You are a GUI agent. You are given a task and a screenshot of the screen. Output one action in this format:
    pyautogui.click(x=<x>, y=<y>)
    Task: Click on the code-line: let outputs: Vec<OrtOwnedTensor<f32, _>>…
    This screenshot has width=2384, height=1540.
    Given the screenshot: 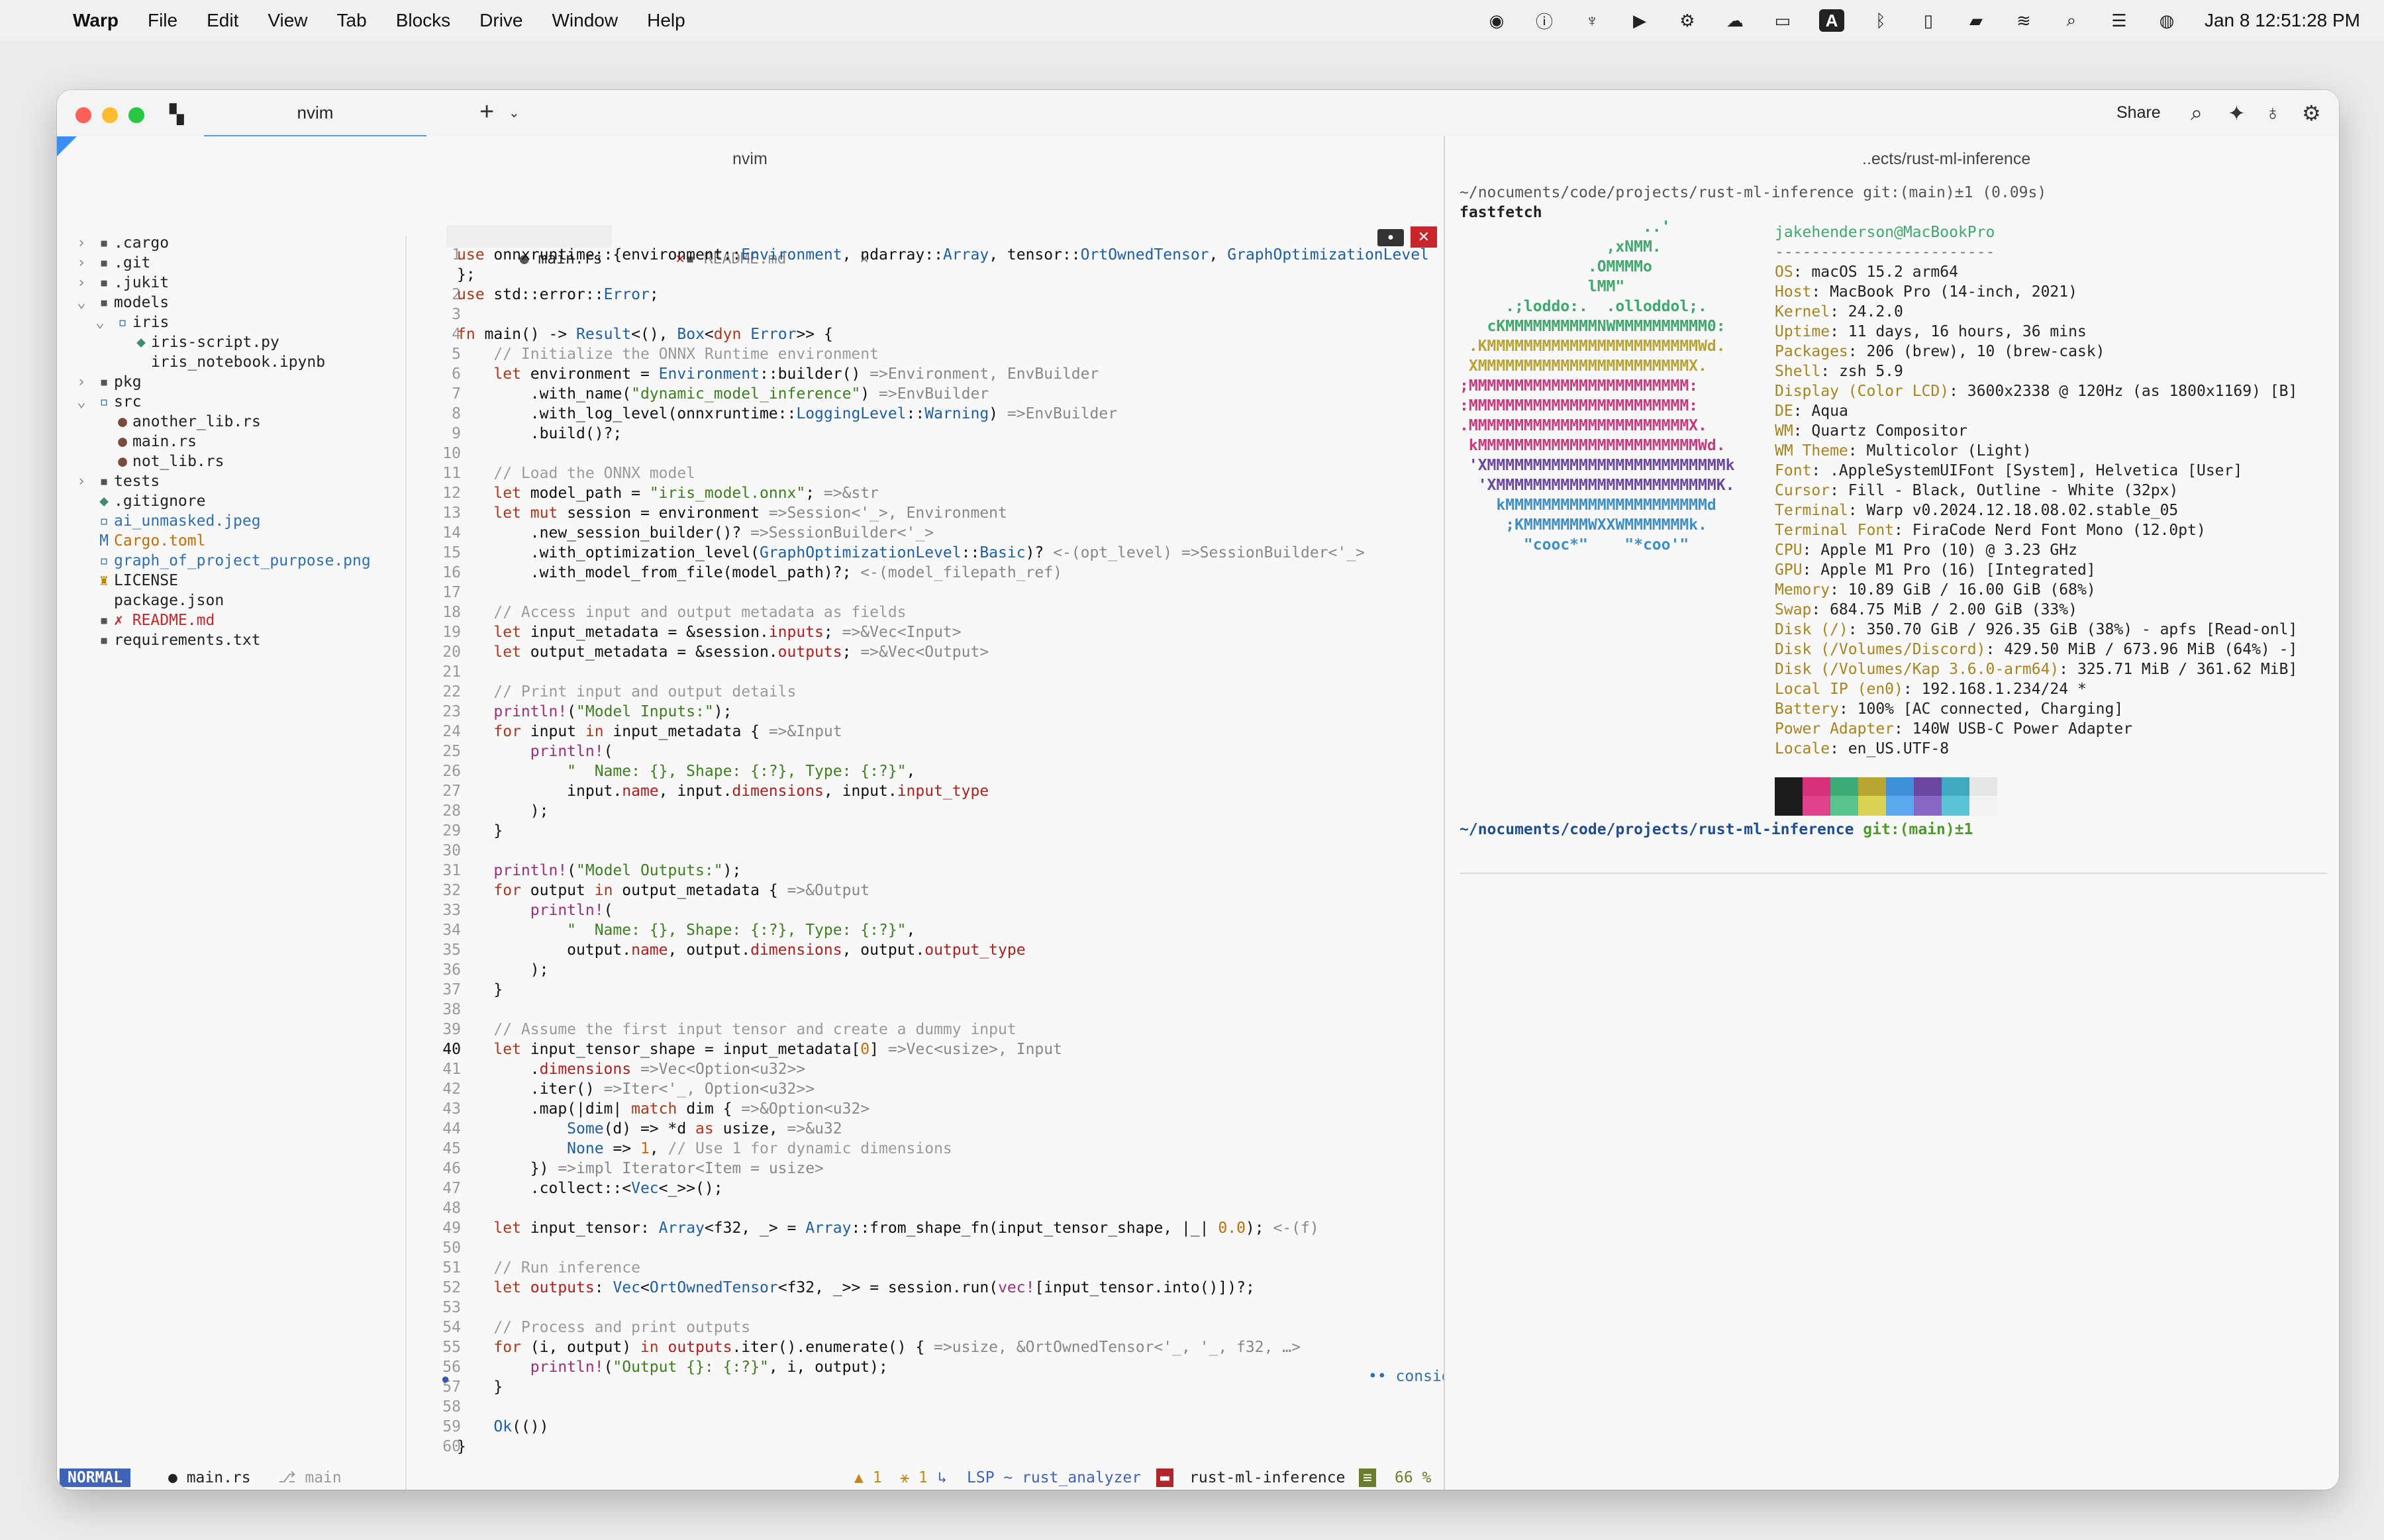 What is the action you would take?
    pyautogui.click(x=949, y=1288)
    